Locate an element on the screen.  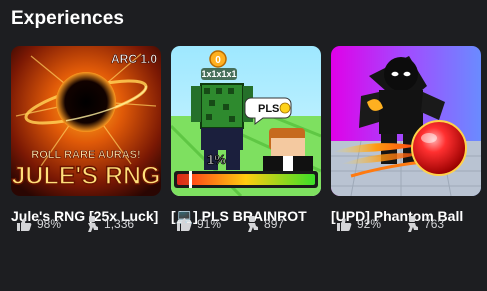
players-stat: 763 is located at coordinates (425, 224).